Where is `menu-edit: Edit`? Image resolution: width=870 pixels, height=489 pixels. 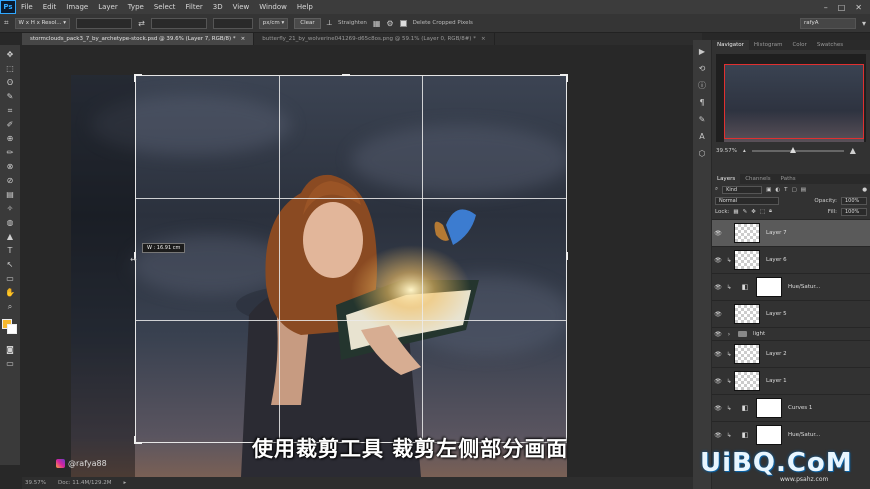 menu-edit: Edit is located at coordinates (50, 7).